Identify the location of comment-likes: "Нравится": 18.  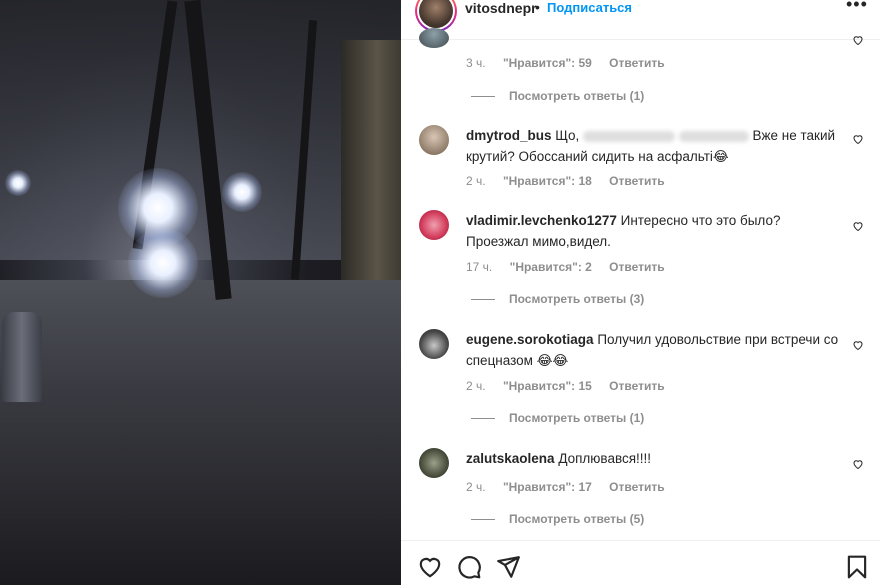
(547, 181).